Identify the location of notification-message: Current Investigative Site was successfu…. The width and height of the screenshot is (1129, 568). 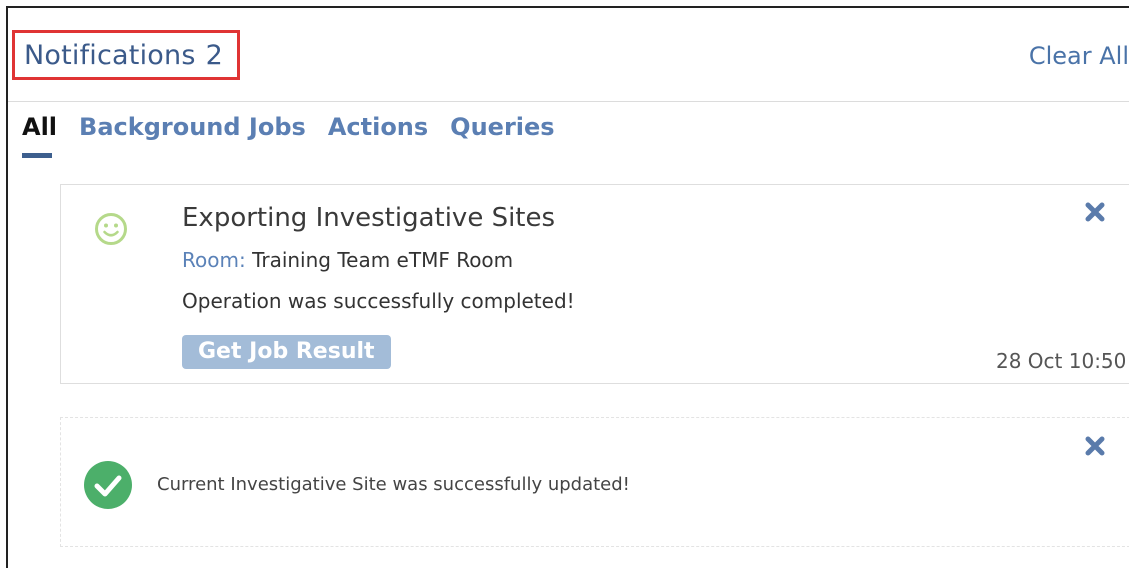
(393, 484).